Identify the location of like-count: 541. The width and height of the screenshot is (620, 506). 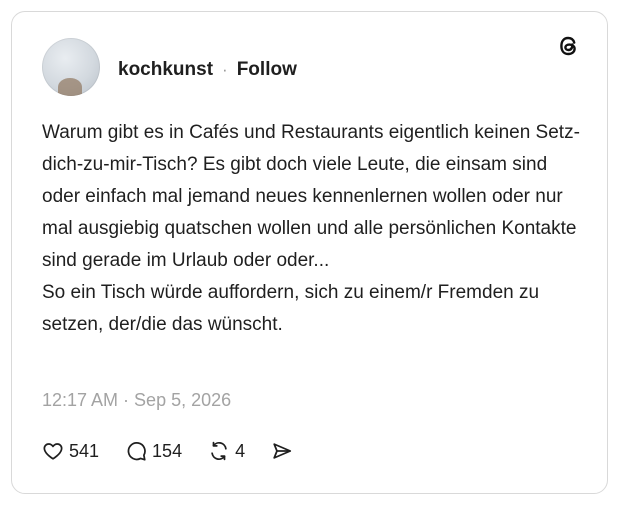
(84, 450).